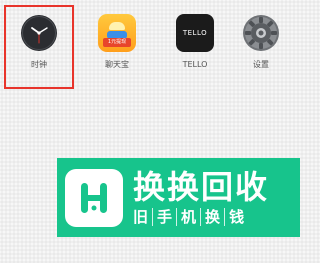 Image resolution: width=320 pixels, height=263 pixels. I want to click on app-tello: TELLO TELLO, so click(195, 42).